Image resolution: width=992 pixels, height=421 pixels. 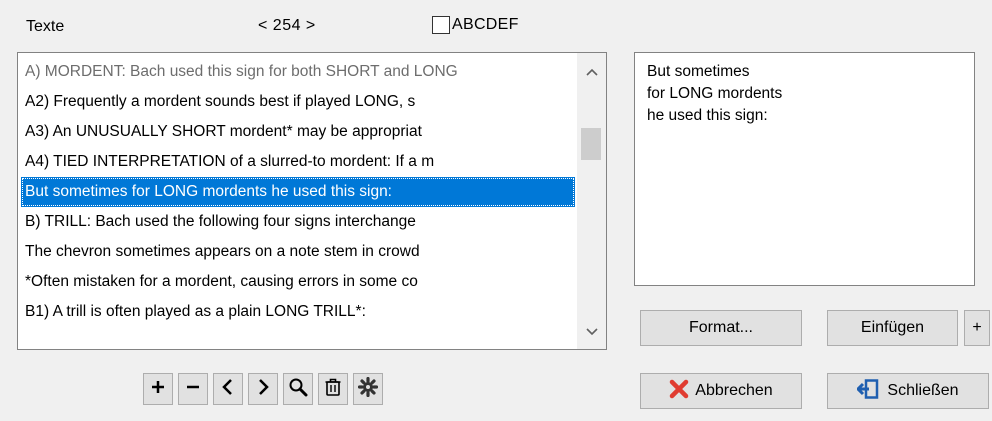 I want to click on scroll-up-icon, so click(x=591, y=72).